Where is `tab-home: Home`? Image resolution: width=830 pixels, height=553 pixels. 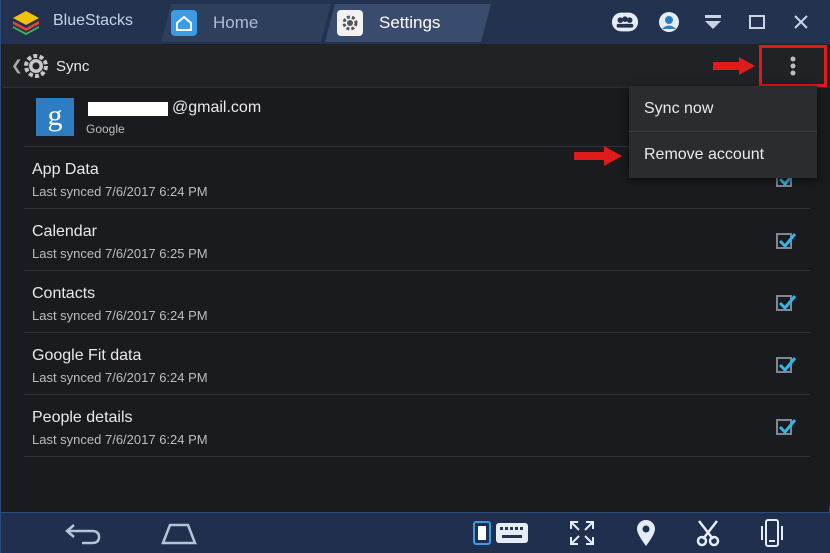
tab-home: Home is located at coordinates (246, 23).